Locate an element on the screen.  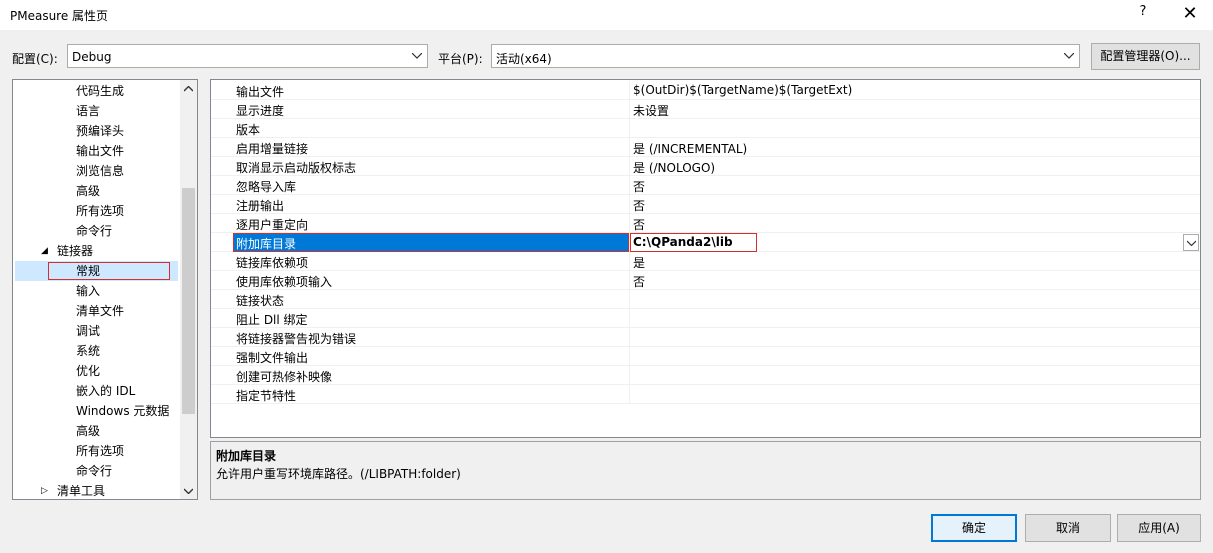
config-value: Debug is located at coordinates (92, 57).